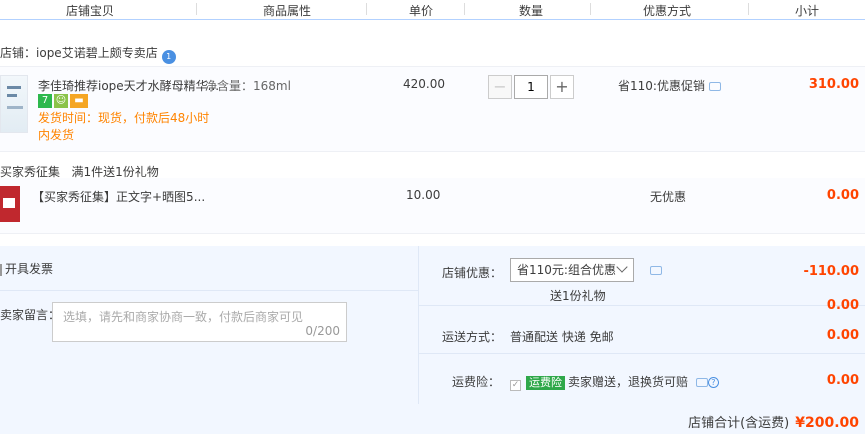 The height and width of the screenshot is (434, 865). Describe the element at coordinates (831, 271) in the screenshot. I see `discount-amount: -110.00` at that location.